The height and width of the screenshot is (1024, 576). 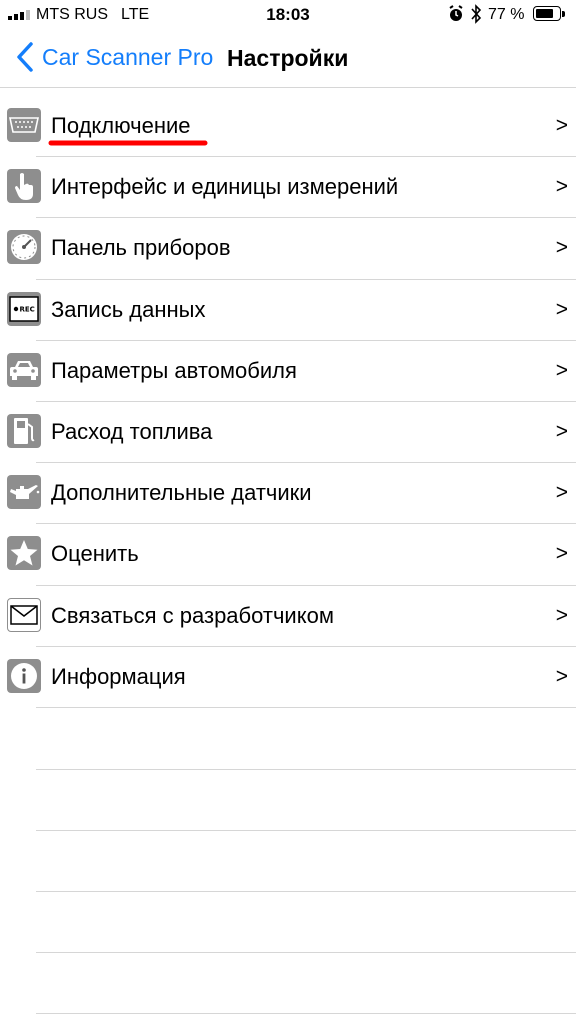 I want to click on settings-item-extra-sensors: Дополнительные датчики >, so click(x=288, y=494).